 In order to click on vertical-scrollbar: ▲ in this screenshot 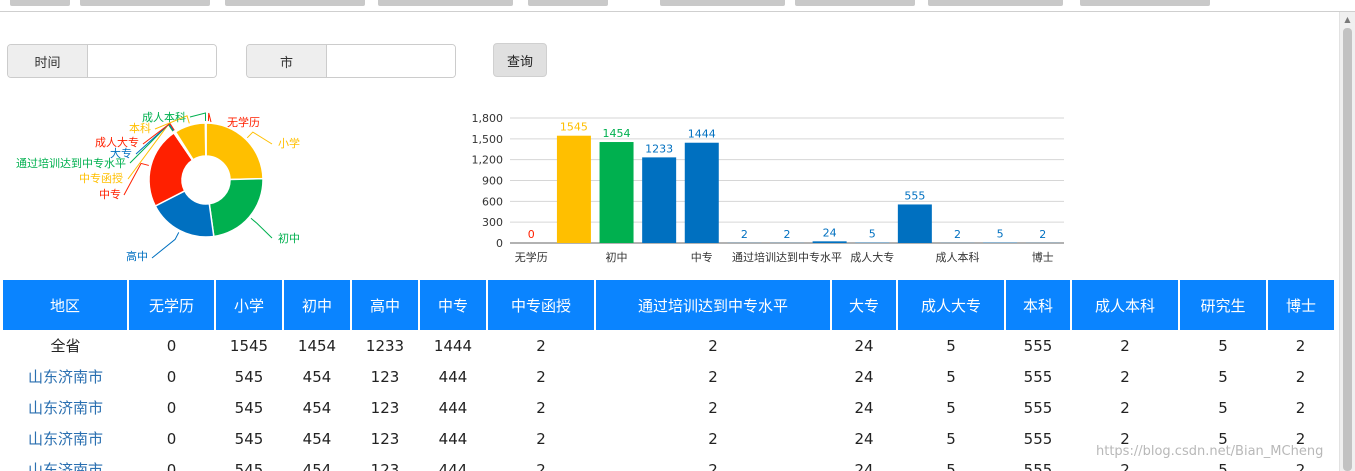, I will do `click(1347, 241)`.